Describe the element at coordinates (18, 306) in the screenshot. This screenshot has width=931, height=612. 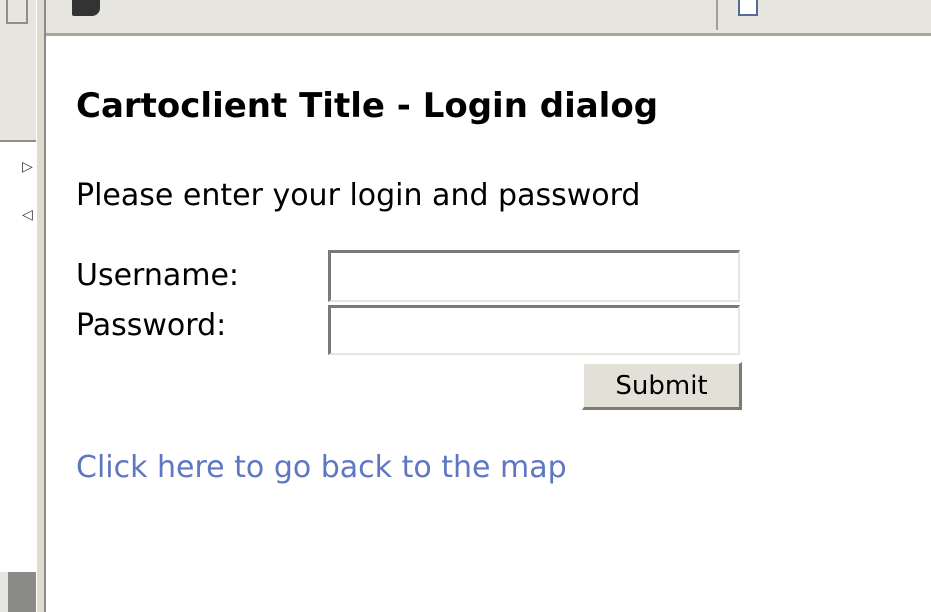
I see `left-sidebar-panel: ▷ ◁` at that location.